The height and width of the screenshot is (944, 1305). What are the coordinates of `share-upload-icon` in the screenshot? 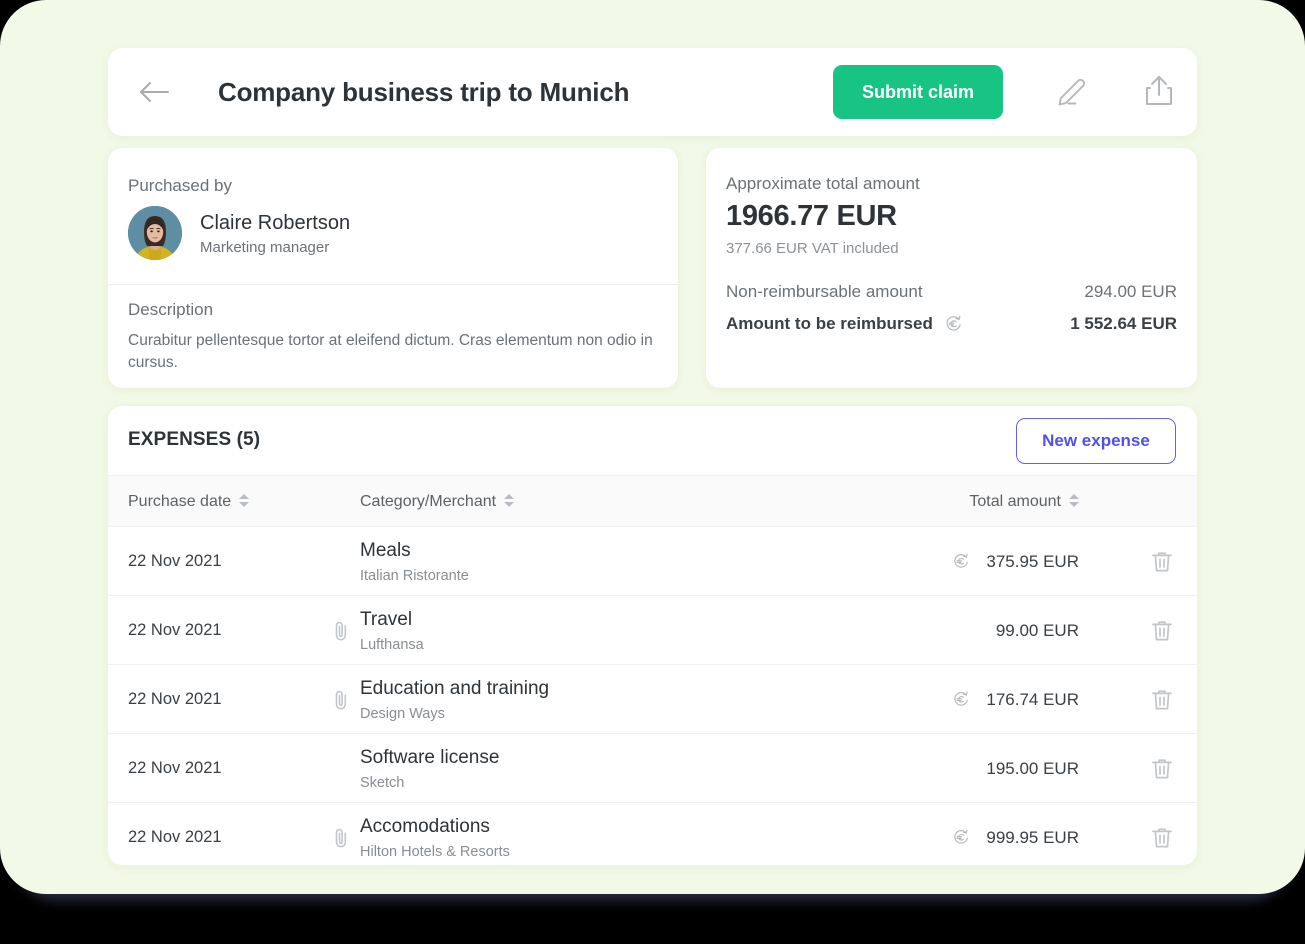 It's located at (1159, 90).